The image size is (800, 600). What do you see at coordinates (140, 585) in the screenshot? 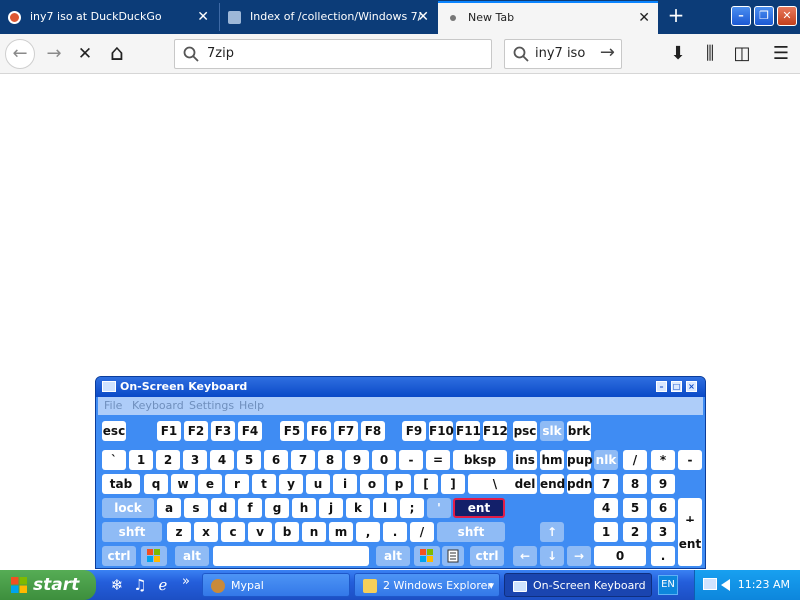
I see `media-icon: ♫` at bounding box center [140, 585].